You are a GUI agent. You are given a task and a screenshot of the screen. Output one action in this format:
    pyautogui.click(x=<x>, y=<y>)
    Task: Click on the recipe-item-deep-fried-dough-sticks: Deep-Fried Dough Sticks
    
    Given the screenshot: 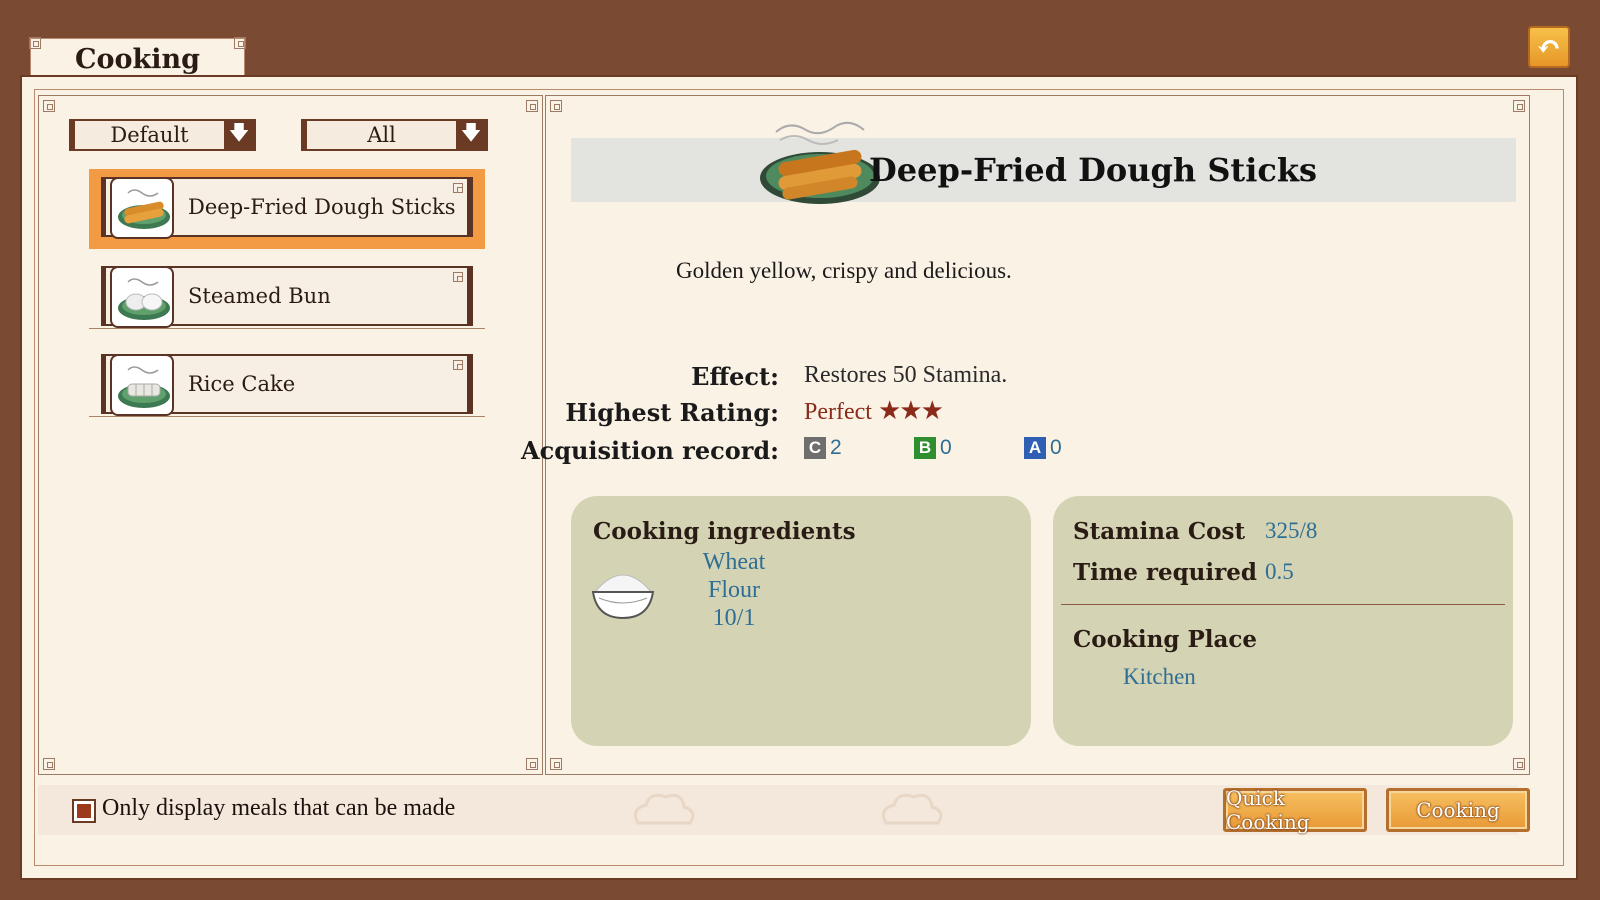 What is the action you would take?
    pyautogui.click(x=287, y=209)
    